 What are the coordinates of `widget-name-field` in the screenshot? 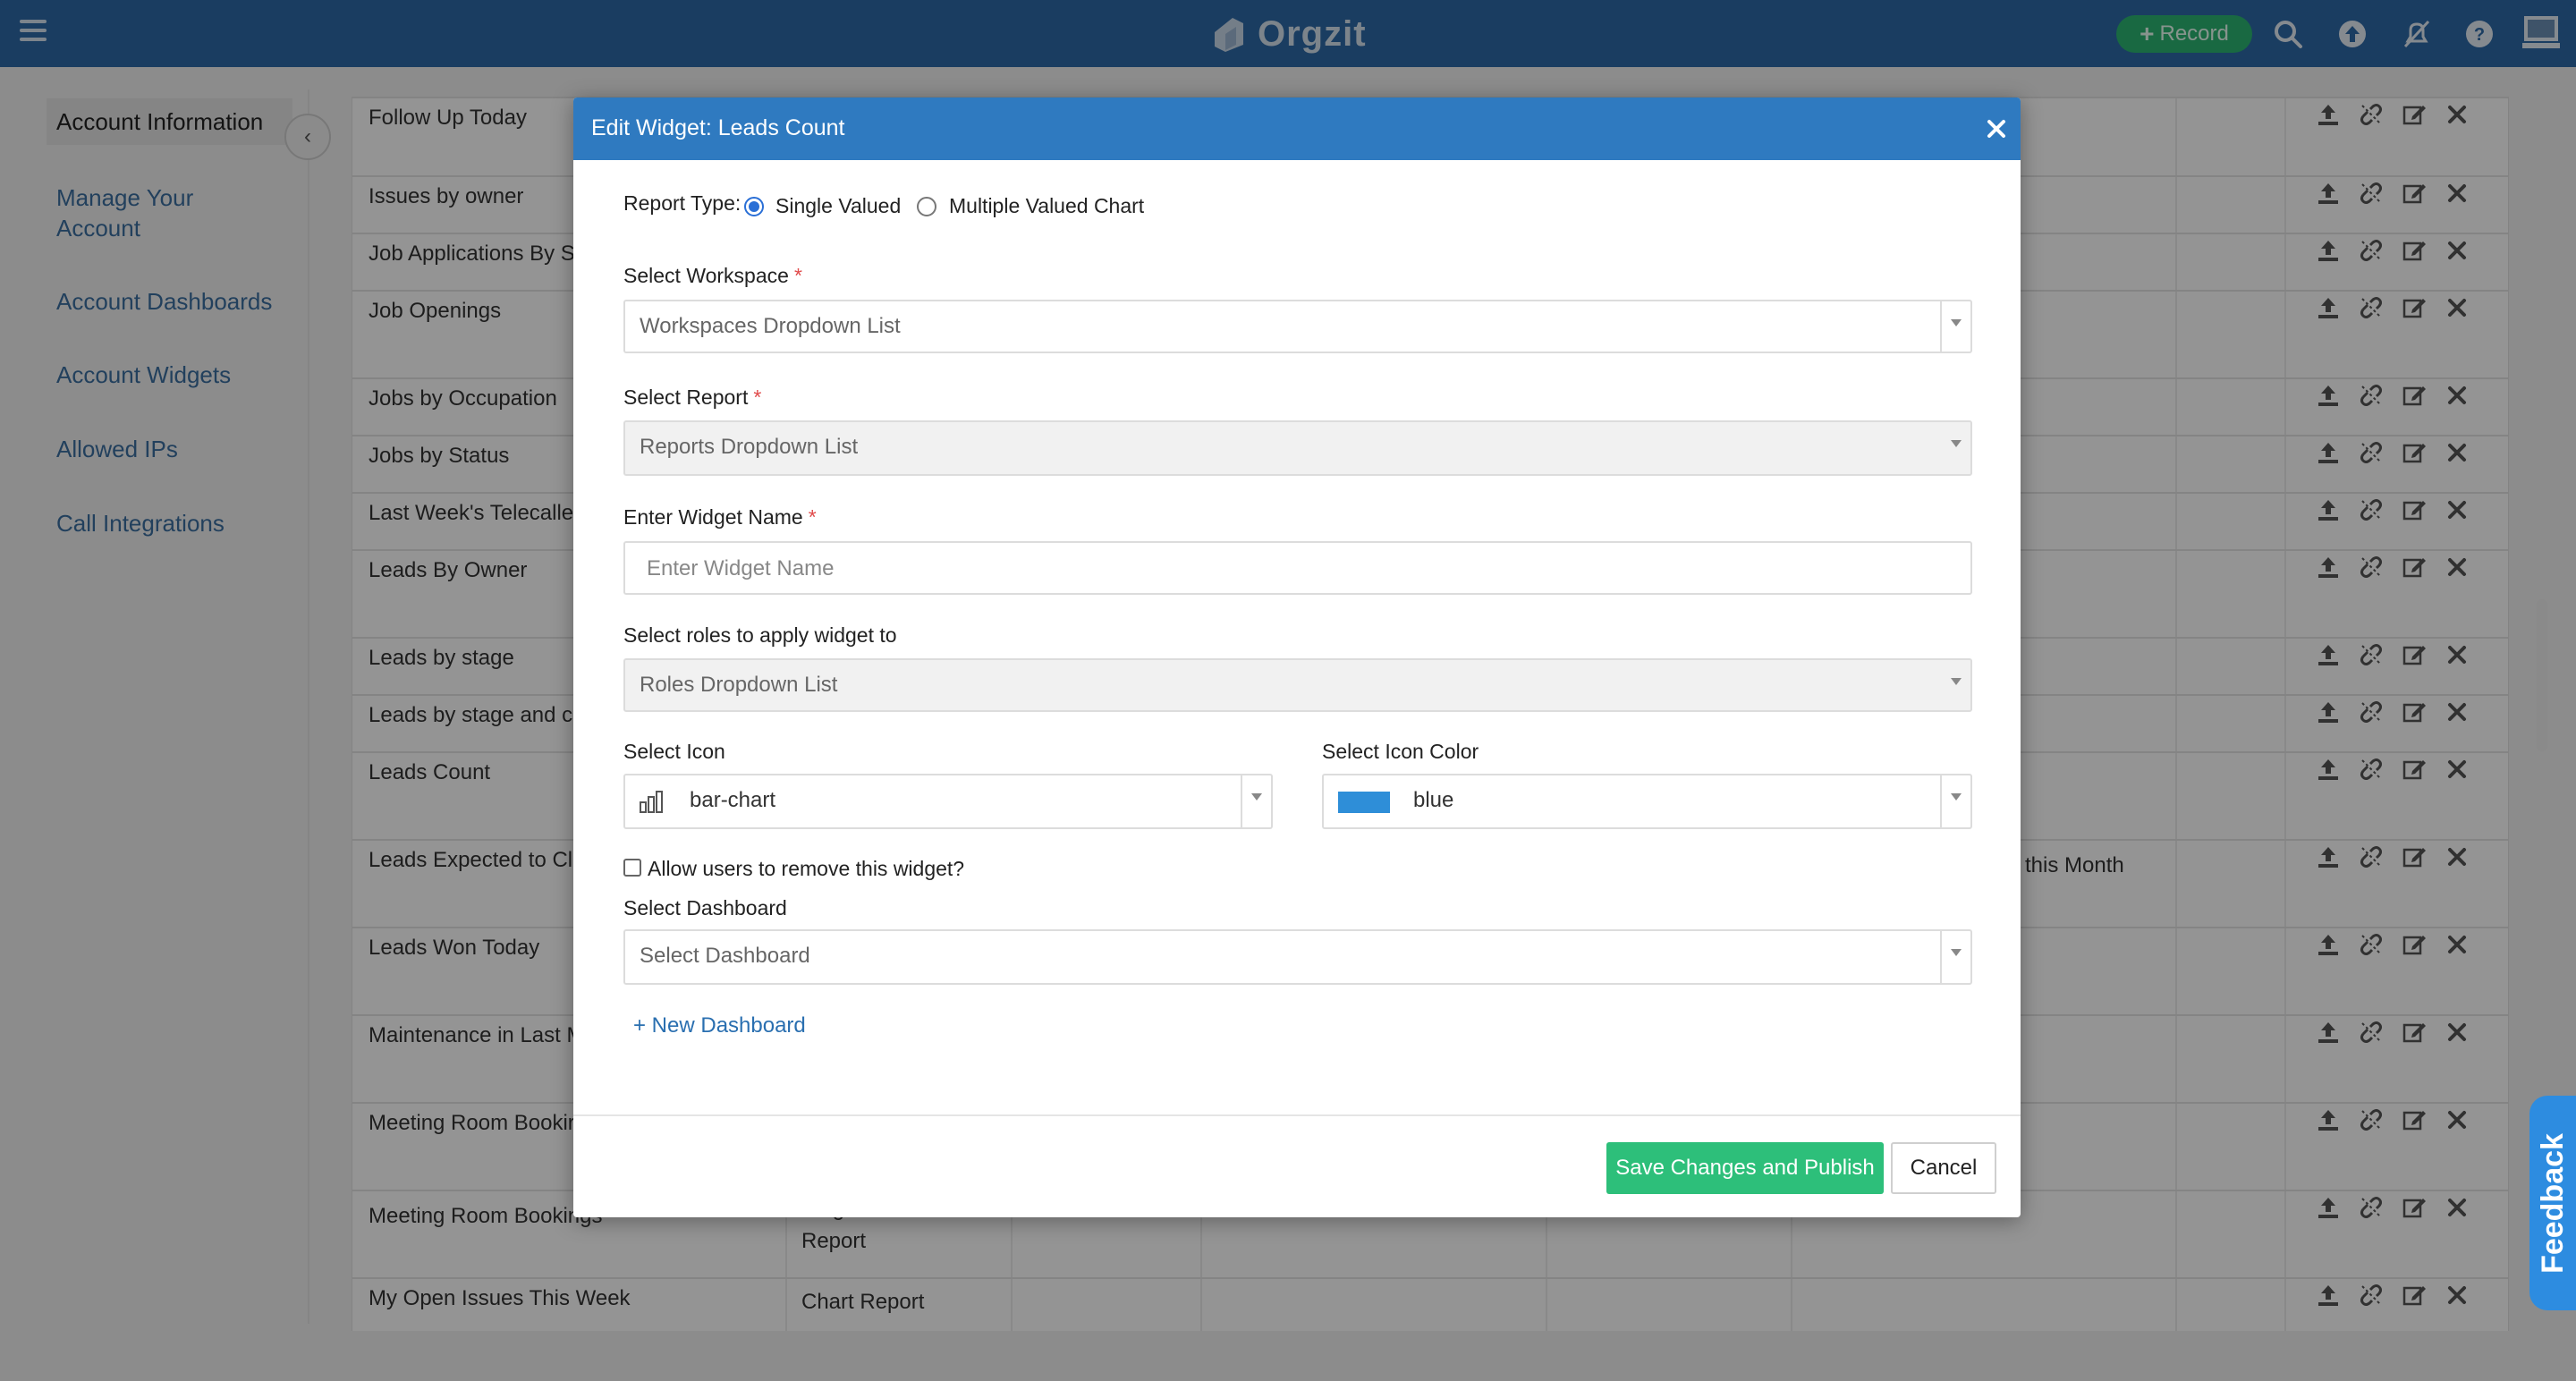 It's located at (1297, 568).